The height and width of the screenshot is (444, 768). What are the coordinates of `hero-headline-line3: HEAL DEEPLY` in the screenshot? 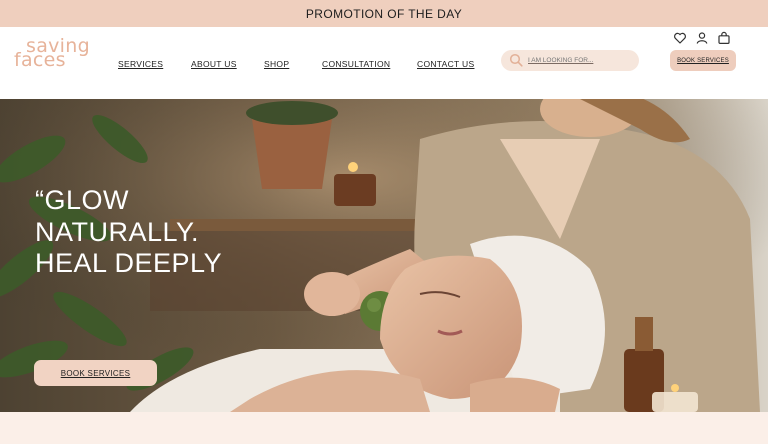 It's located at (129, 263).